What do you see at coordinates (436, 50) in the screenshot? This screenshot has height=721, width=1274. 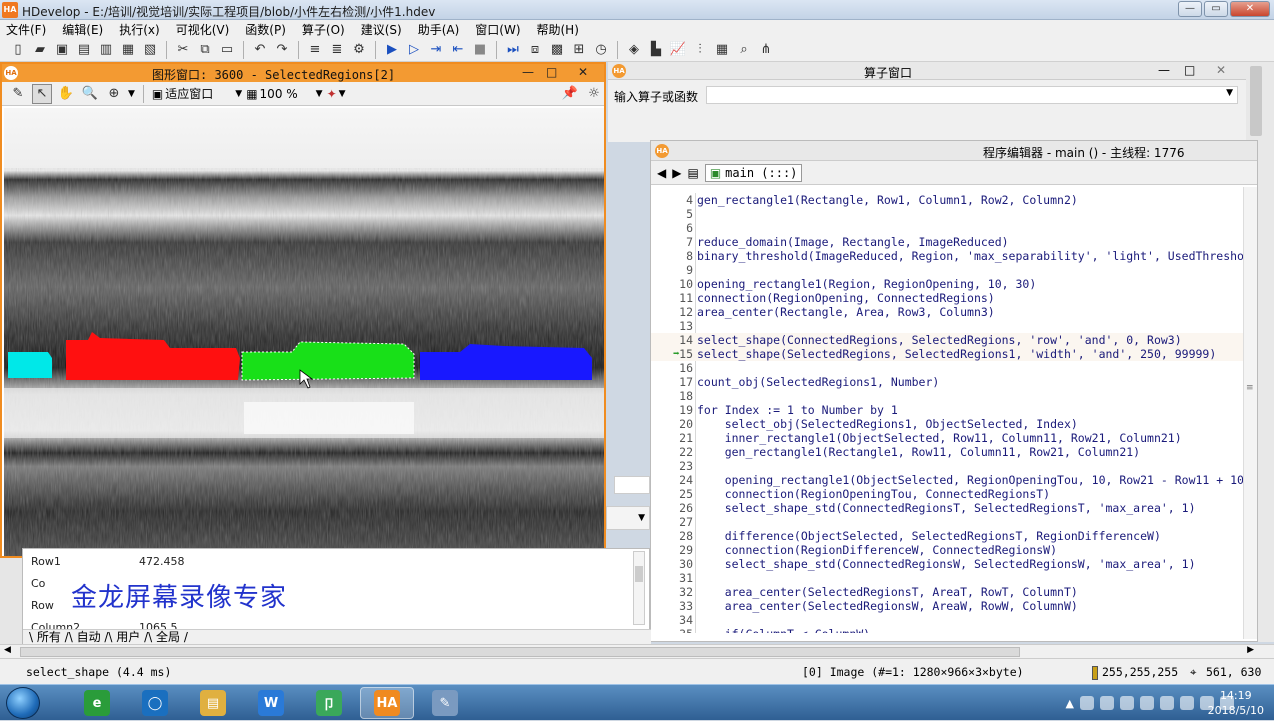 I see `step-into-icon: ⇥` at bounding box center [436, 50].